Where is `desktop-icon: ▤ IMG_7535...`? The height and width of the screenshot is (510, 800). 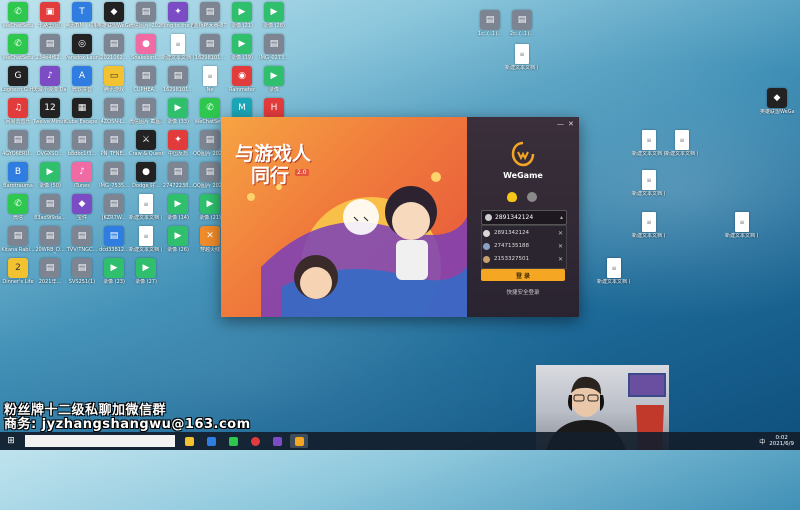 desktop-icon: ▤ IMG_7535... is located at coordinates (114, 175).